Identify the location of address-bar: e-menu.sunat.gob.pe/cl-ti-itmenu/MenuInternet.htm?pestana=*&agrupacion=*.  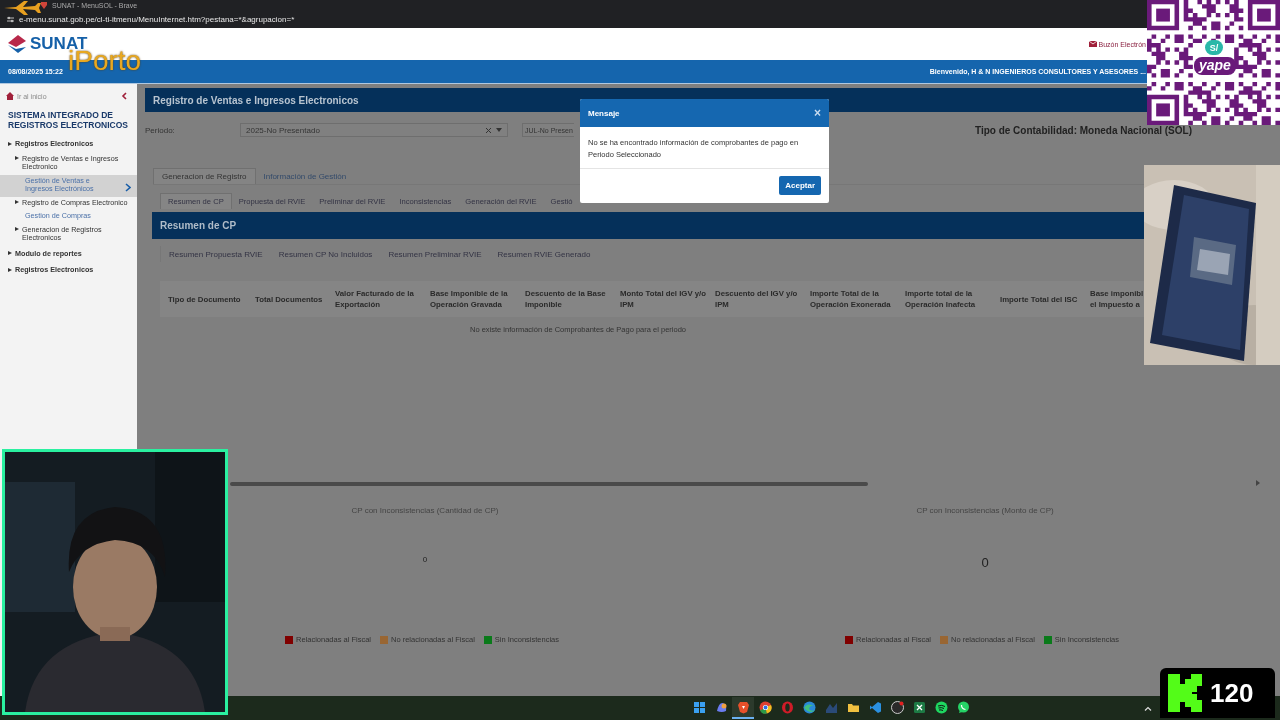
(157, 19).